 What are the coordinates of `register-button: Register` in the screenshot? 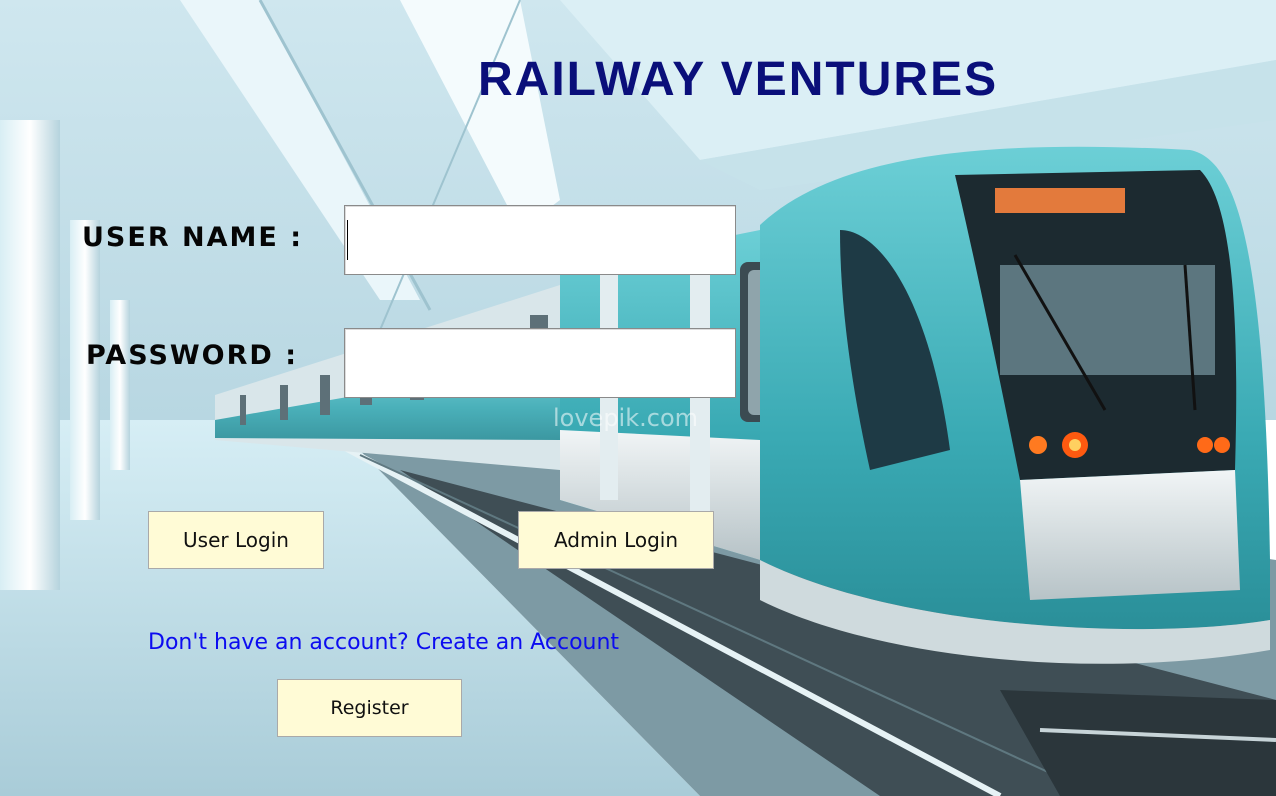 It's located at (369, 708).